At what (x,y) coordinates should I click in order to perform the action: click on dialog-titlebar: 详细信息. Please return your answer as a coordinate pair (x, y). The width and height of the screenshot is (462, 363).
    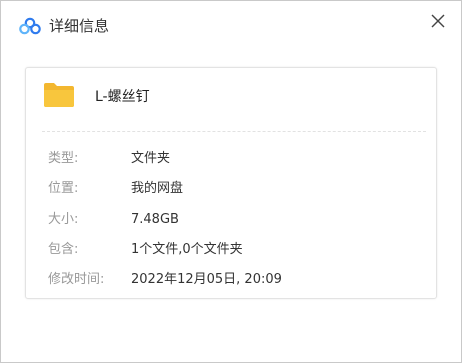
    Looking at the image, I should click on (231, 24).